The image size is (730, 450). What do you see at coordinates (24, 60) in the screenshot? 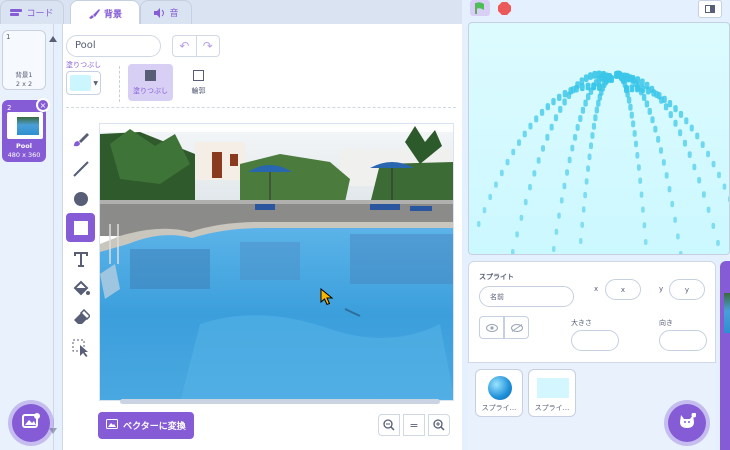
I see `backdrop-thumbnail-1: 1 背景1 2 x 2` at bounding box center [24, 60].